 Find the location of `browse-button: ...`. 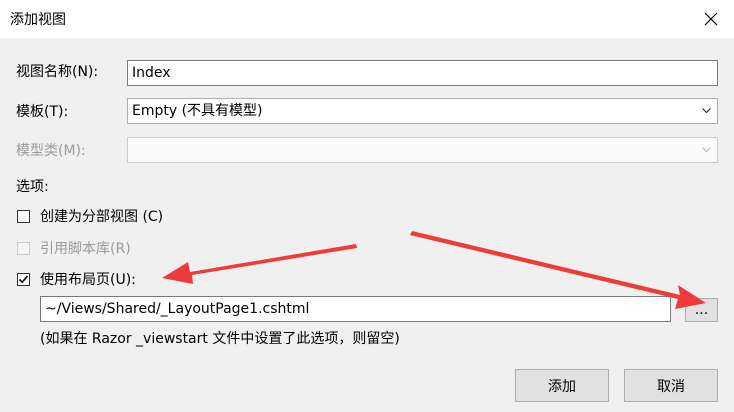

browse-button: ... is located at coordinates (701, 310).